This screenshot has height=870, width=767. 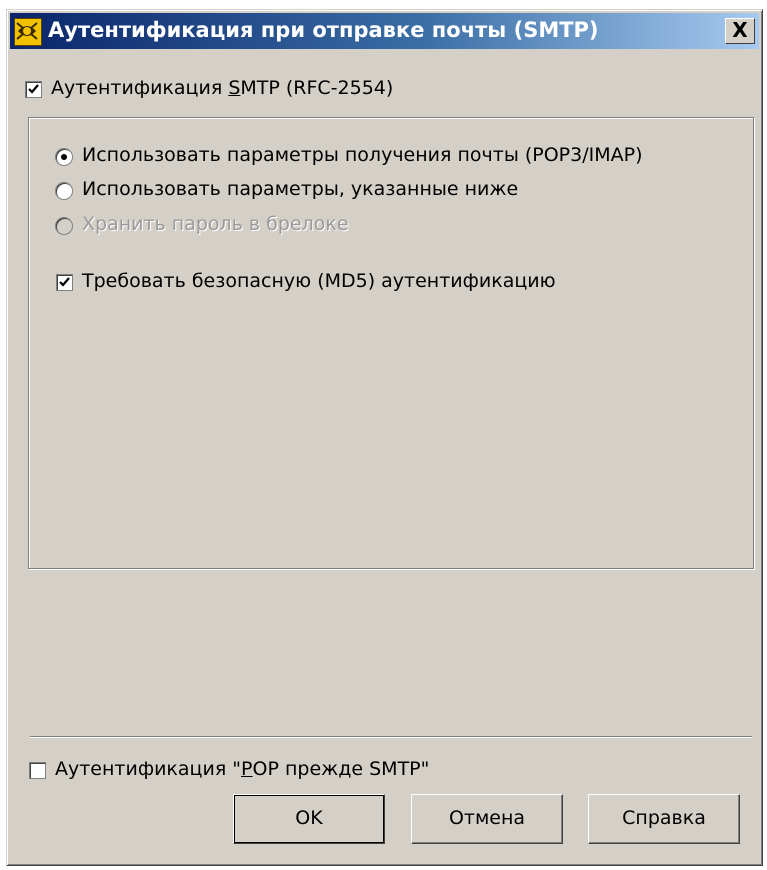 I want to click on close-button: X, so click(x=740, y=31).